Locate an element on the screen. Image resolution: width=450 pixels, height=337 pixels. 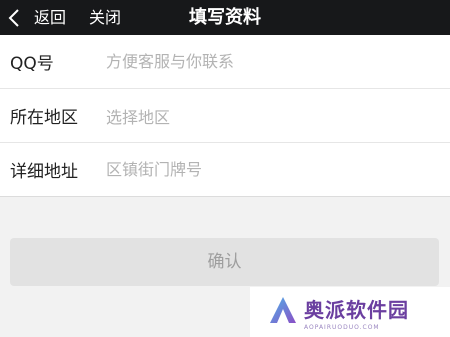
watermark: 奥派软件园 AOPAIRUODUO.COM is located at coordinates (350, 312).